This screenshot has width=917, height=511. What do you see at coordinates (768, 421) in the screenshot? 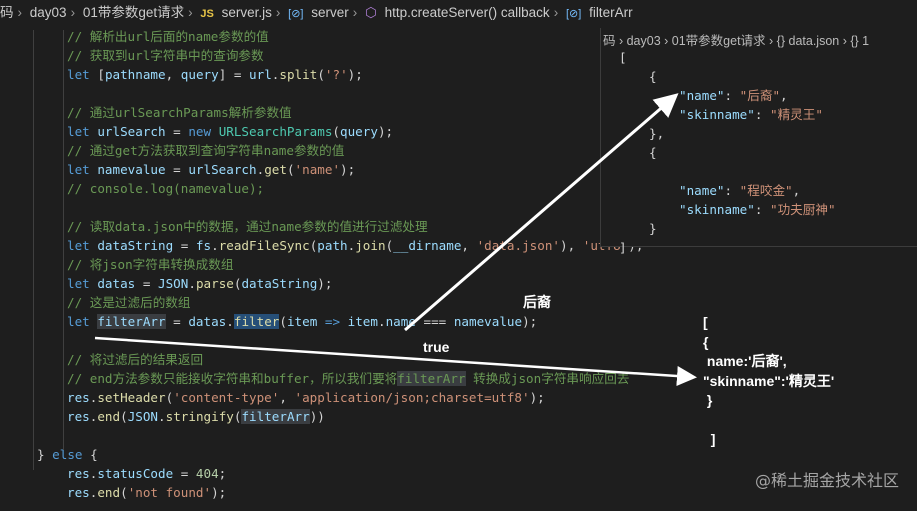
I see `result-line` at bounding box center [768, 421].